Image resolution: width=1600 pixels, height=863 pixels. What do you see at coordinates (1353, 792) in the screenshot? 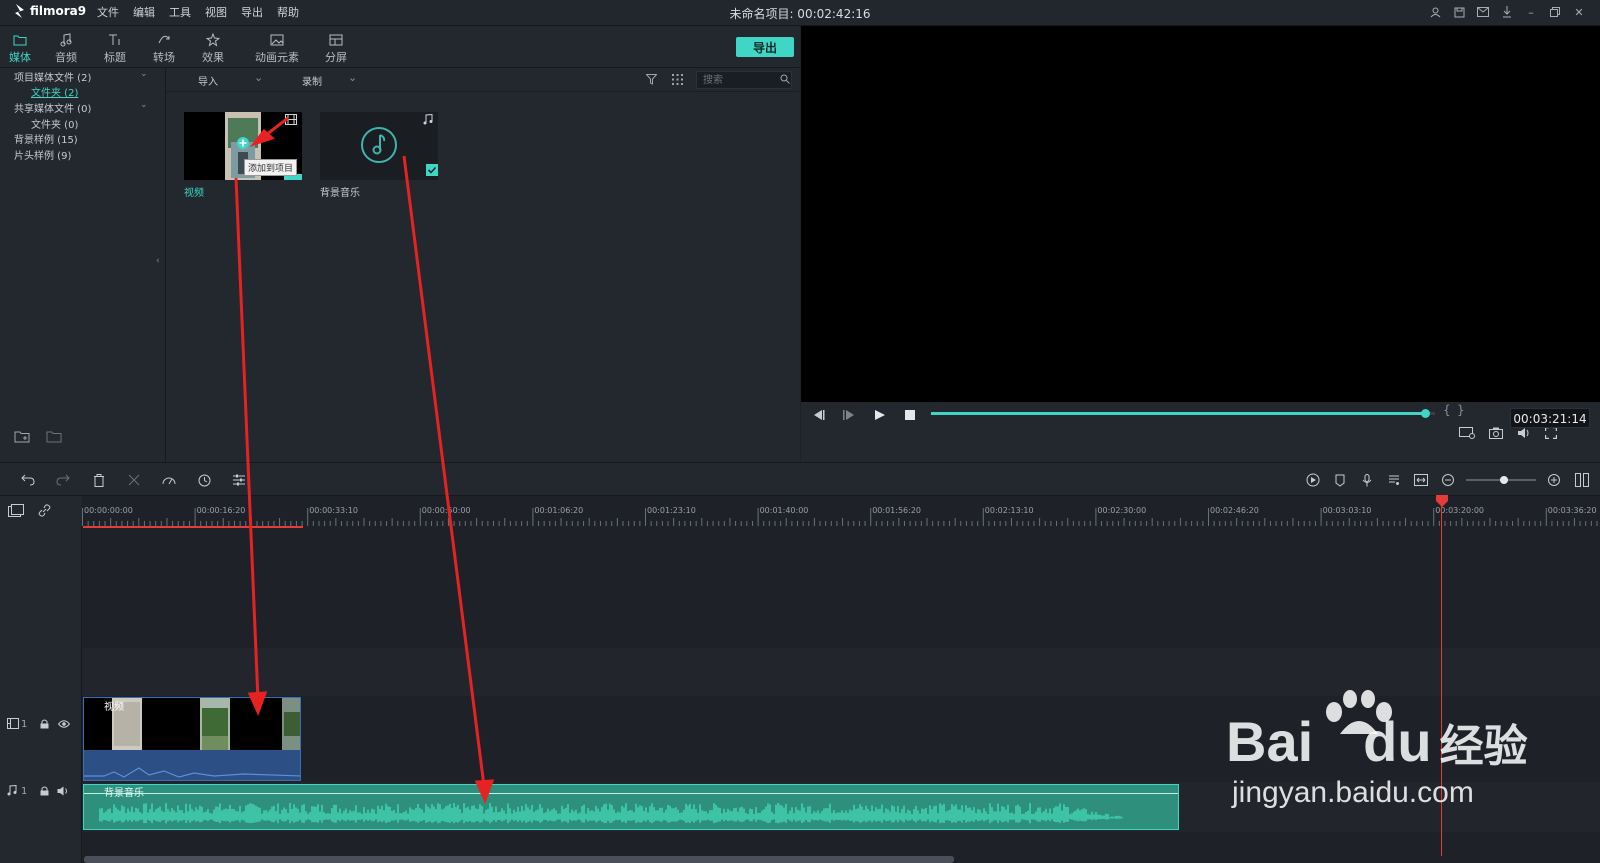
I see `baidu-url-text: jingyan.baidu.com` at bounding box center [1353, 792].